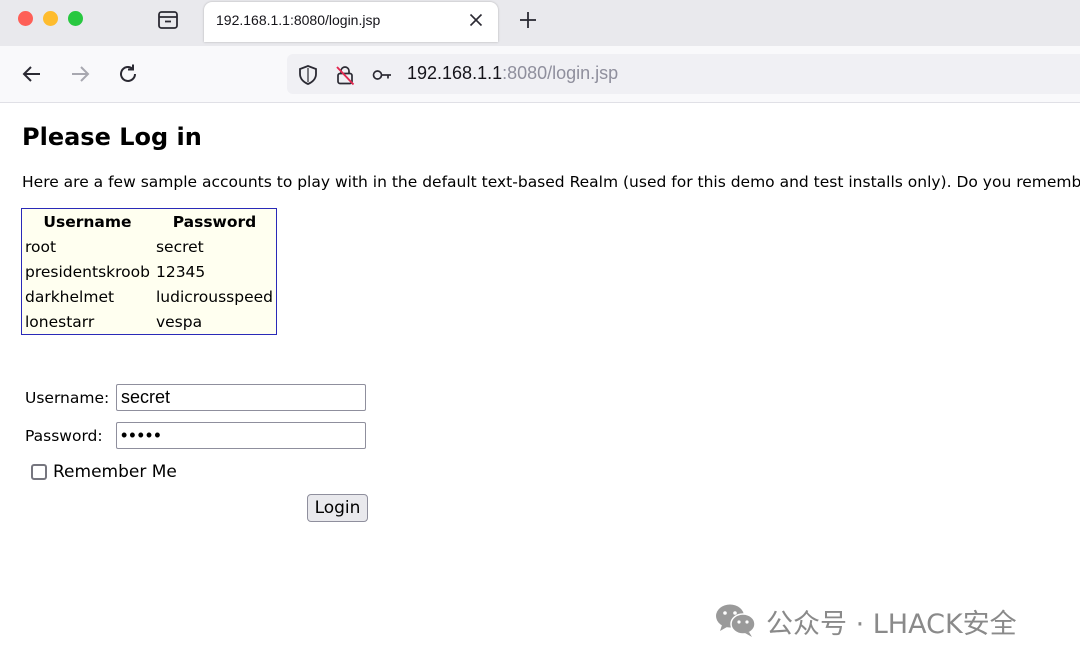  Describe the element at coordinates (241, 435) in the screenshot. I see `password-input: •••••` at that location.